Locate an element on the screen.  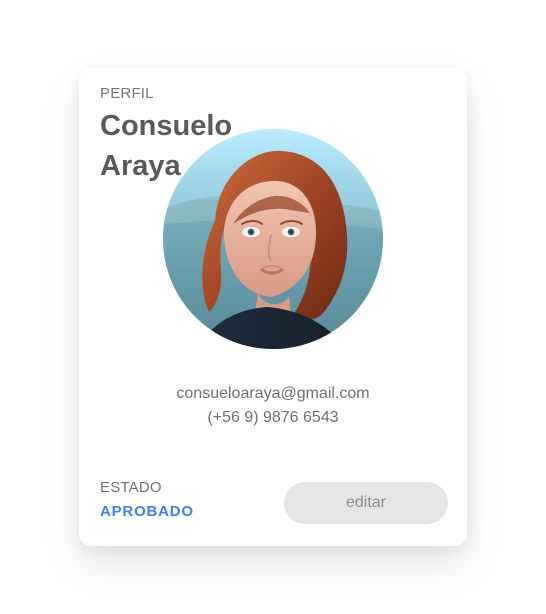
status-label: ESTADO is located at coordinates (131, 487).